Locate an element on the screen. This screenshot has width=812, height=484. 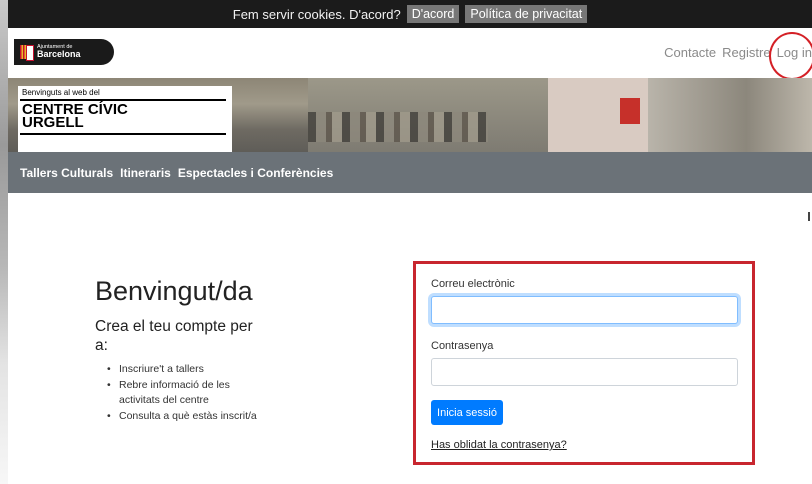
welcome-subtitle: Crea el teu compte per a: is located at coordinates (174, 336).